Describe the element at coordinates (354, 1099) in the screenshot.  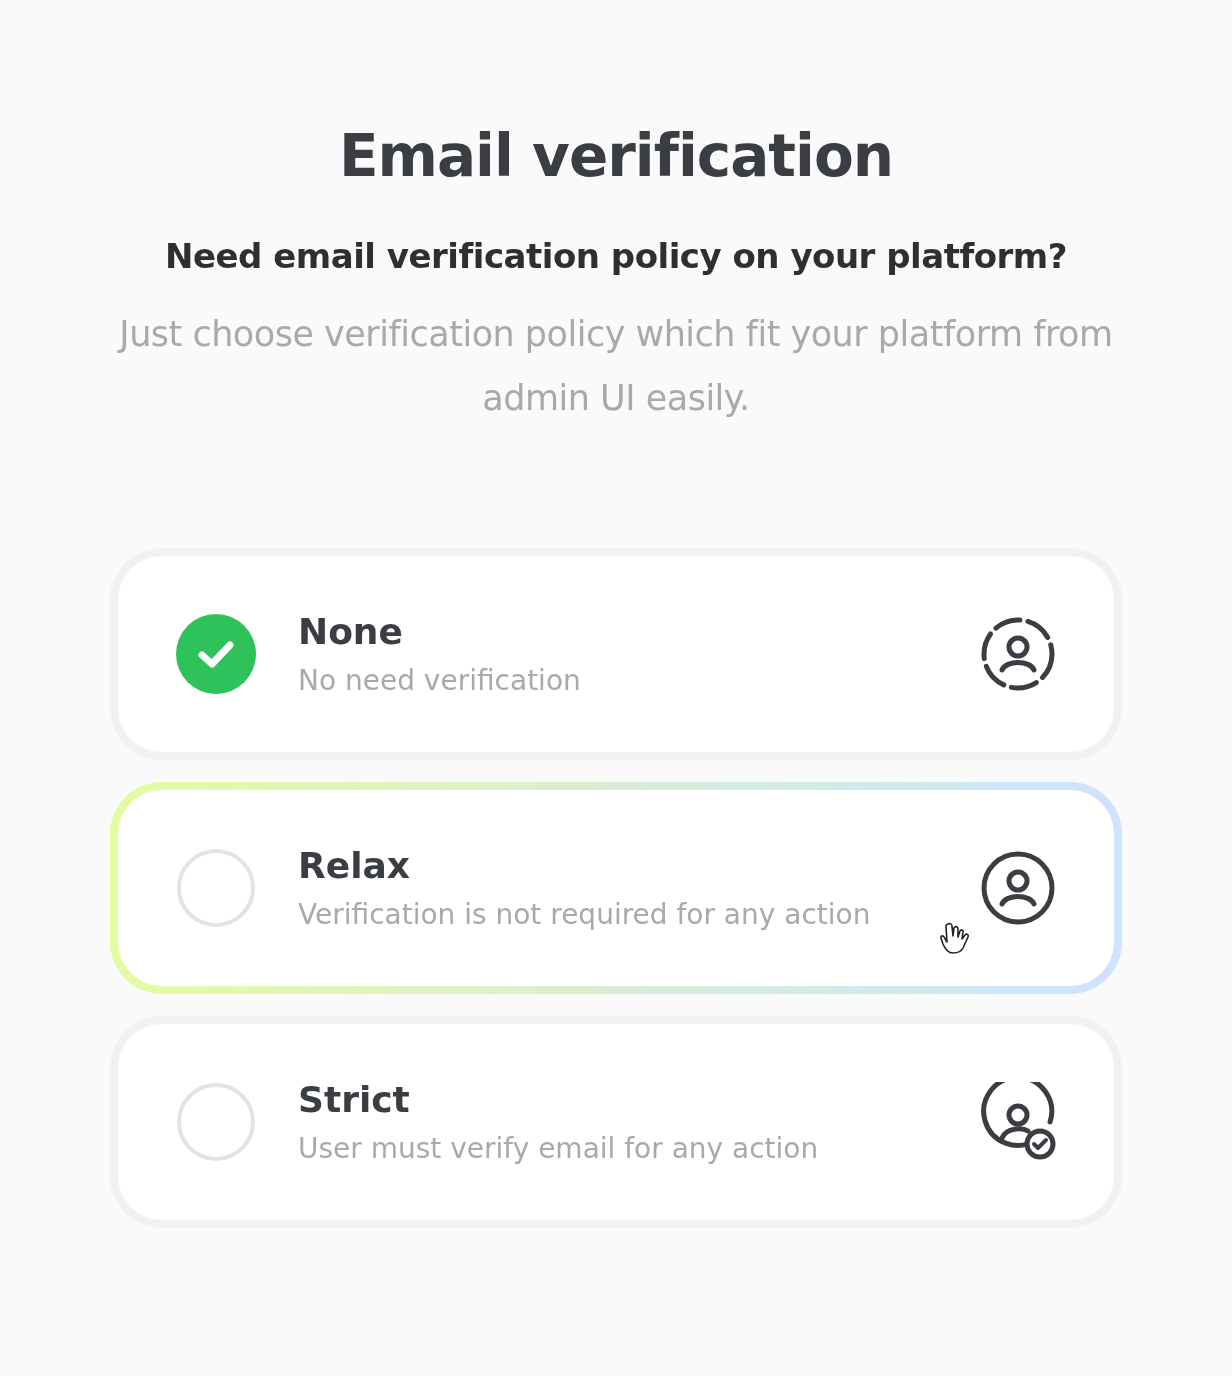
I see `option-label: Strict` at that location.